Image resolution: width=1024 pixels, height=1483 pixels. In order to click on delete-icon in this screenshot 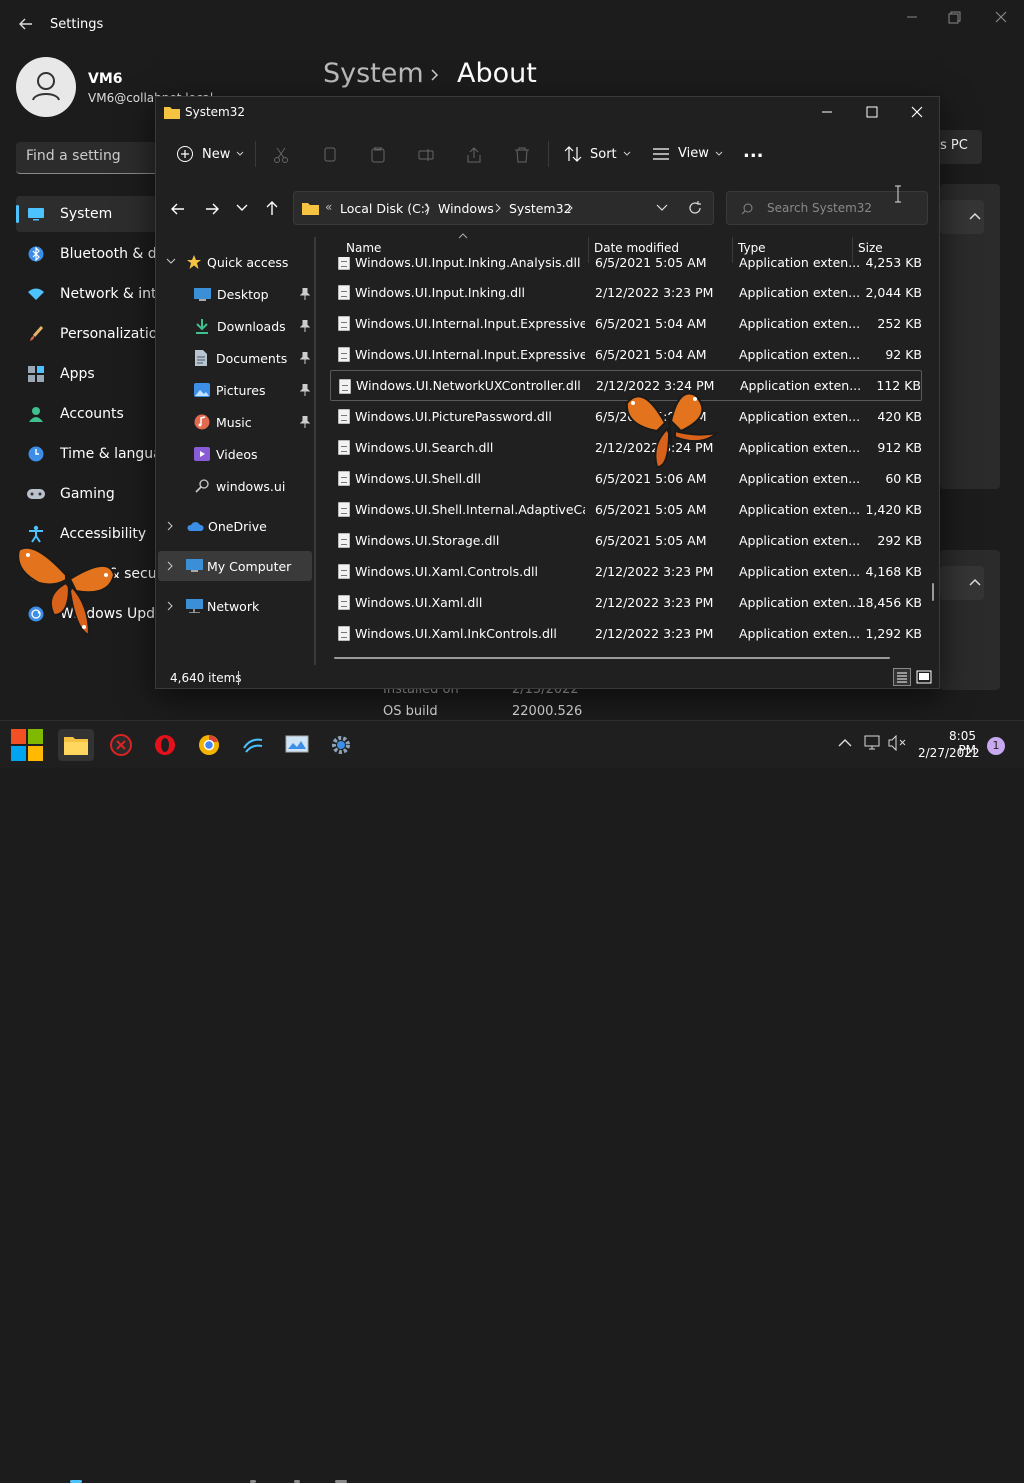, I will do `click(522, 155)`.